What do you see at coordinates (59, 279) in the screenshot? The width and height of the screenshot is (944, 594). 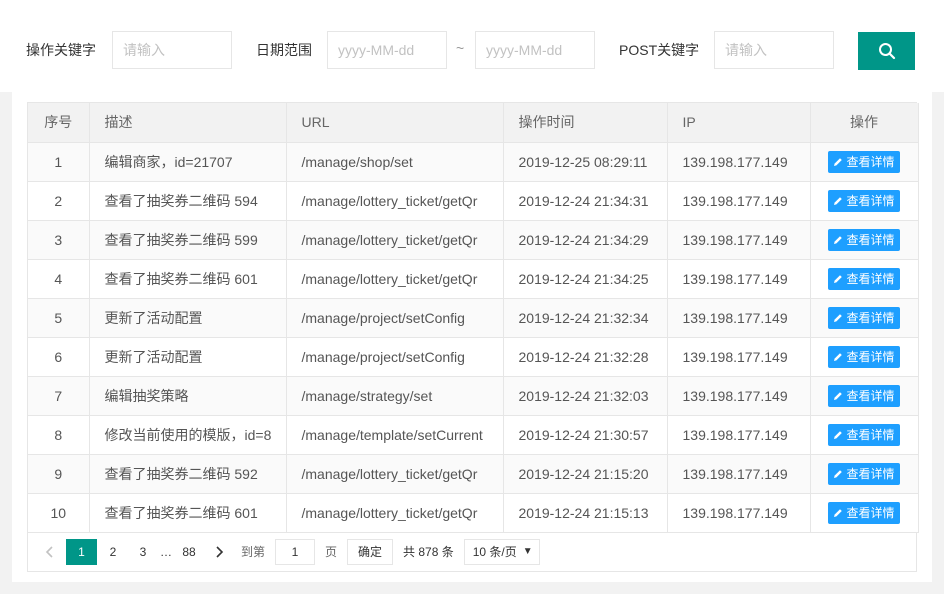 I see `cell-no: 4` at bounding box center [59, 279].